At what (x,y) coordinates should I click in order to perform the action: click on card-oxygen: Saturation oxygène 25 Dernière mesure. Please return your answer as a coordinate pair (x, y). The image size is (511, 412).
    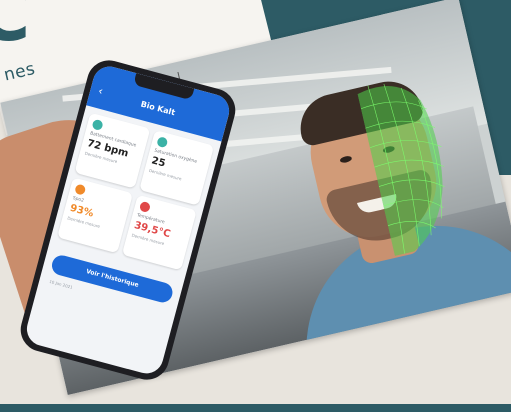
    Looking at the image, I should click on (176, 167).